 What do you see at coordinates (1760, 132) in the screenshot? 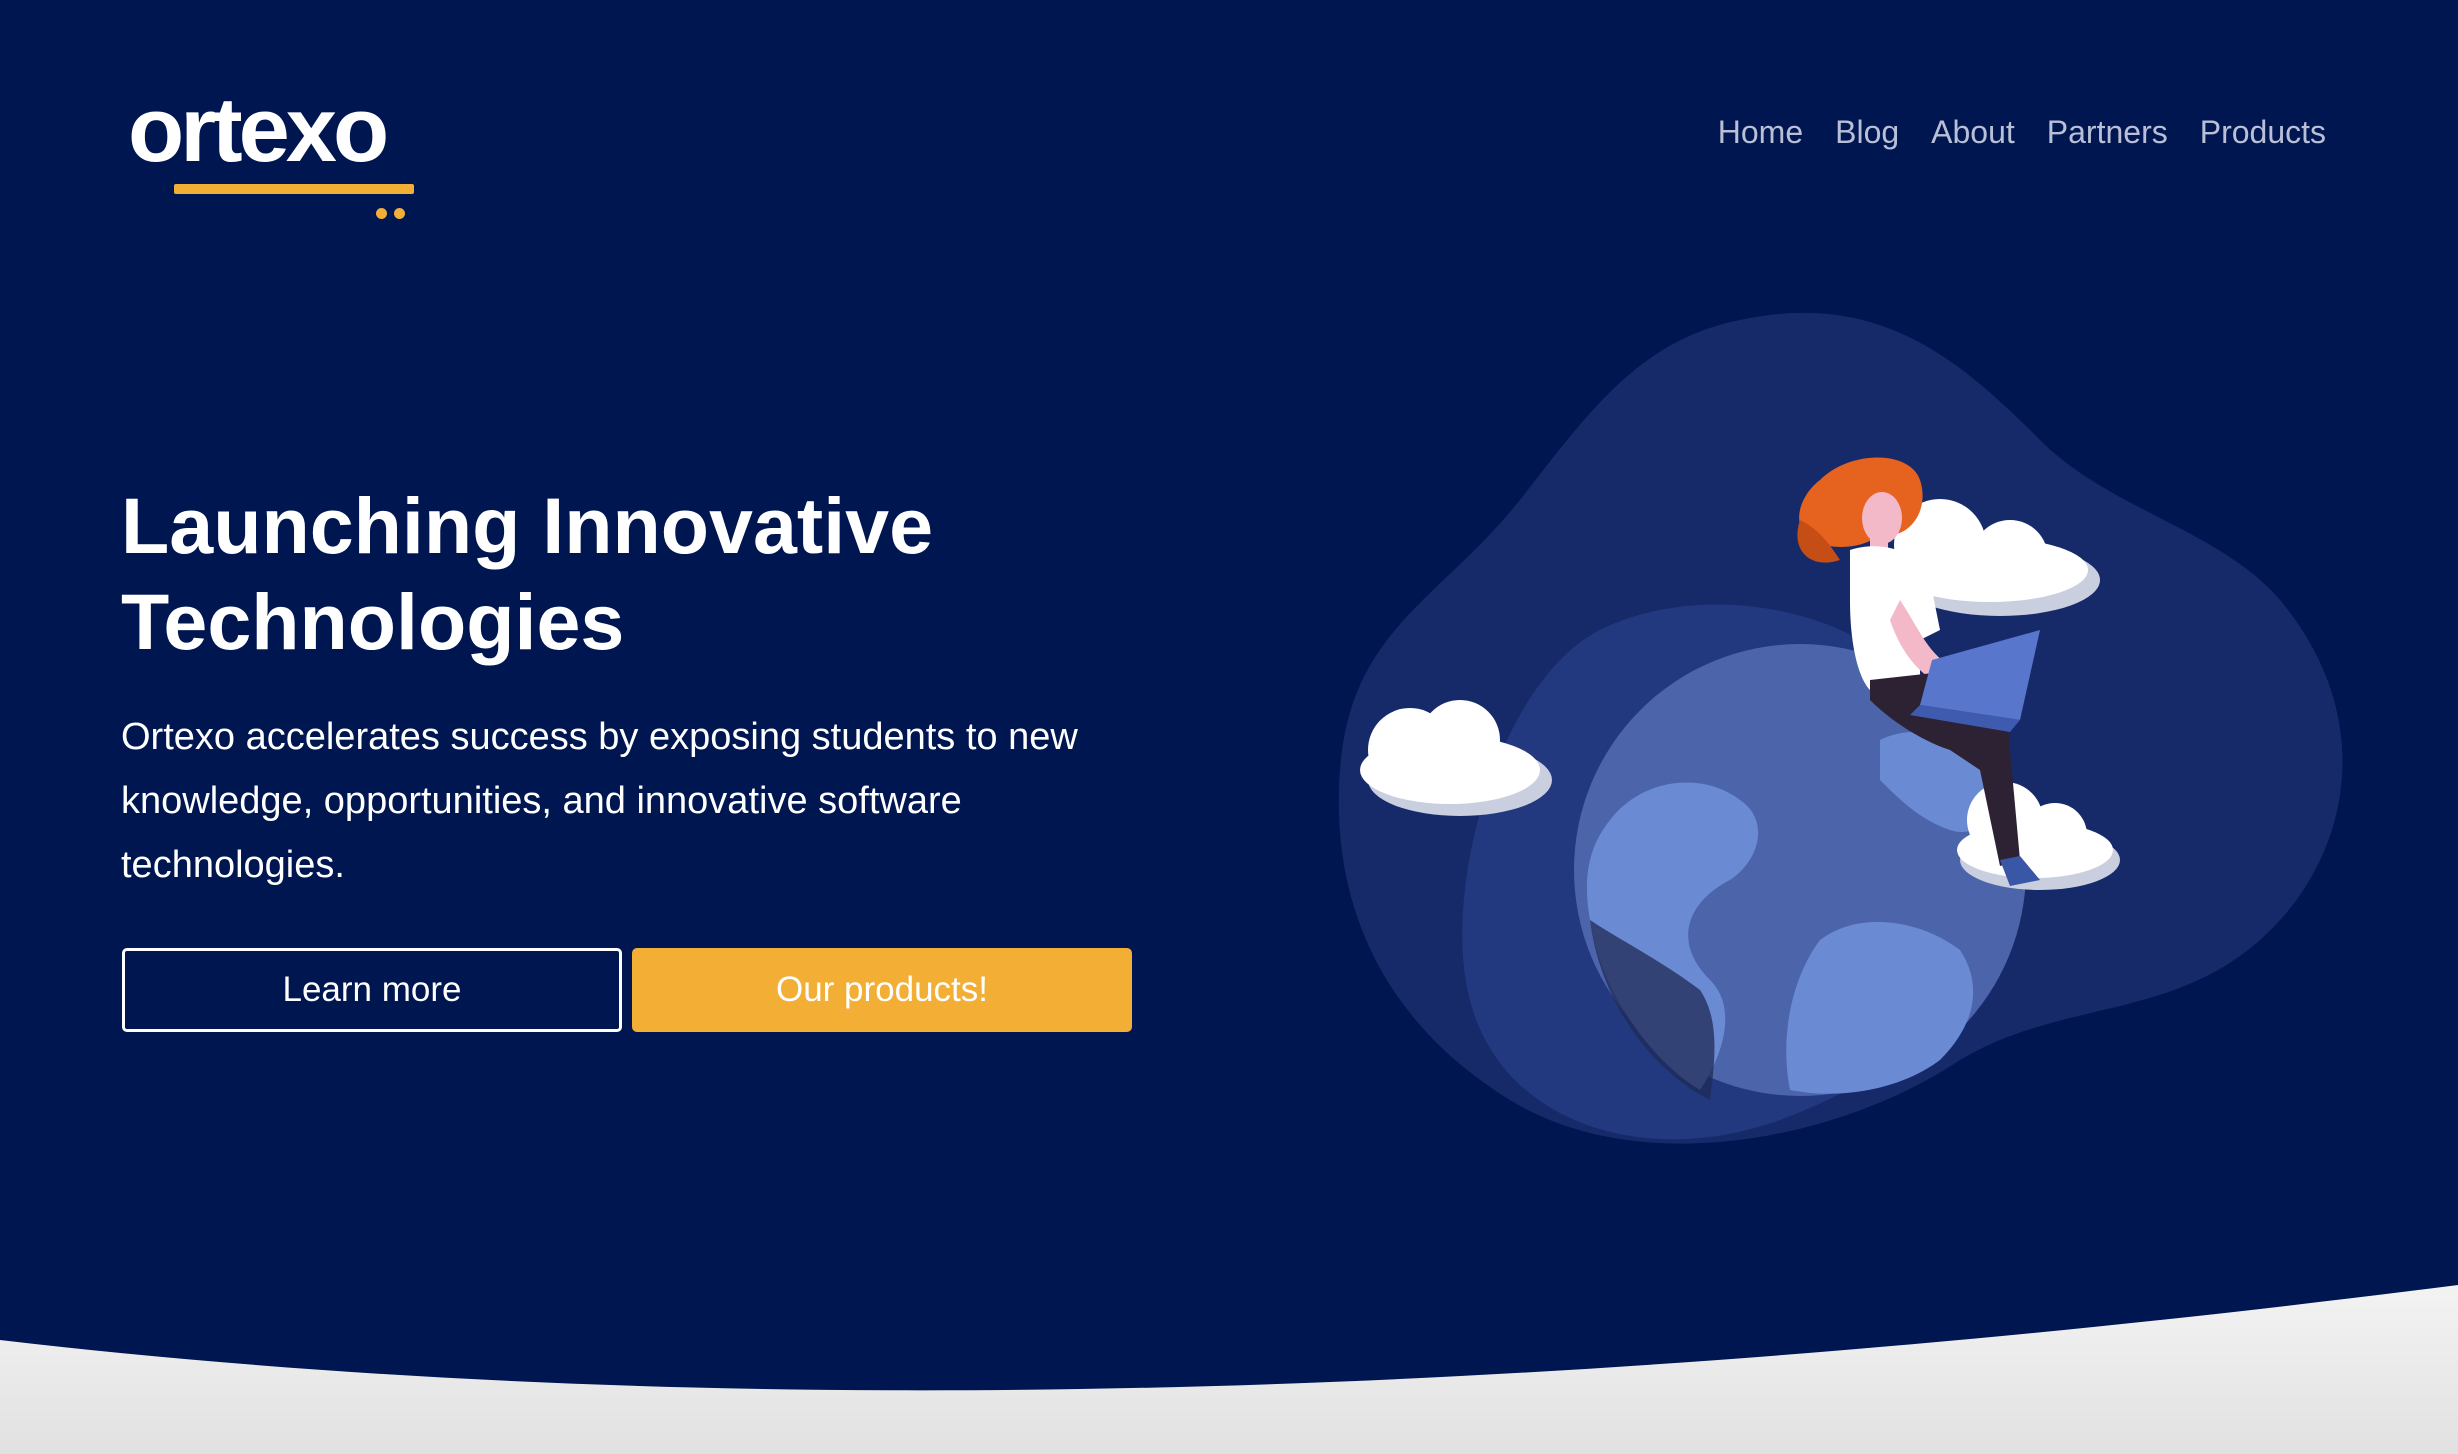
I see `nav-home-link: Home` at bounding box center [1760, 132].